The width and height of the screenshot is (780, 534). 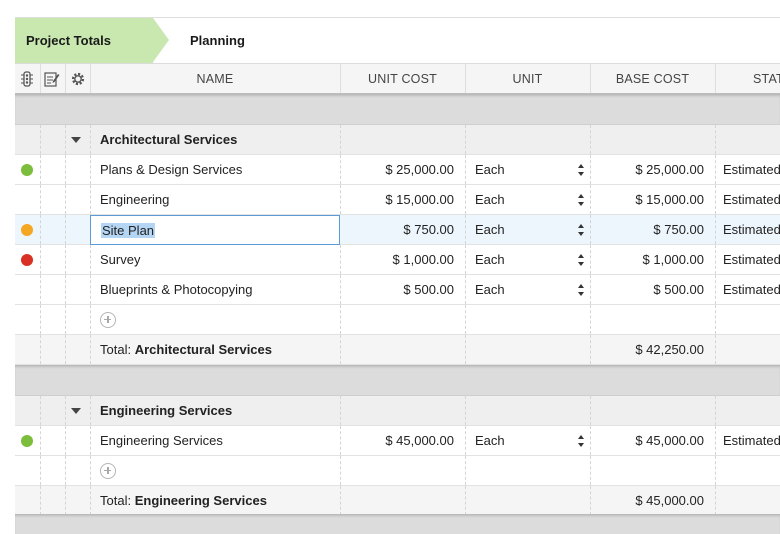 What do you see at coordinates (161, 40) in the screenshot?
I see `tab-arrow` at bounding box center [161, 40].